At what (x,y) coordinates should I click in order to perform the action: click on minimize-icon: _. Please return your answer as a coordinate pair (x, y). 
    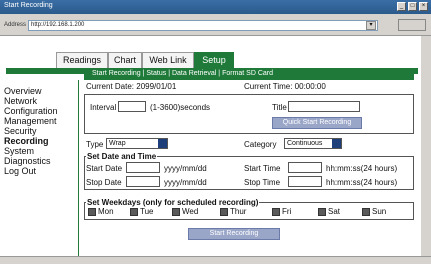
    Looking at the image, I should click on (401, 6).